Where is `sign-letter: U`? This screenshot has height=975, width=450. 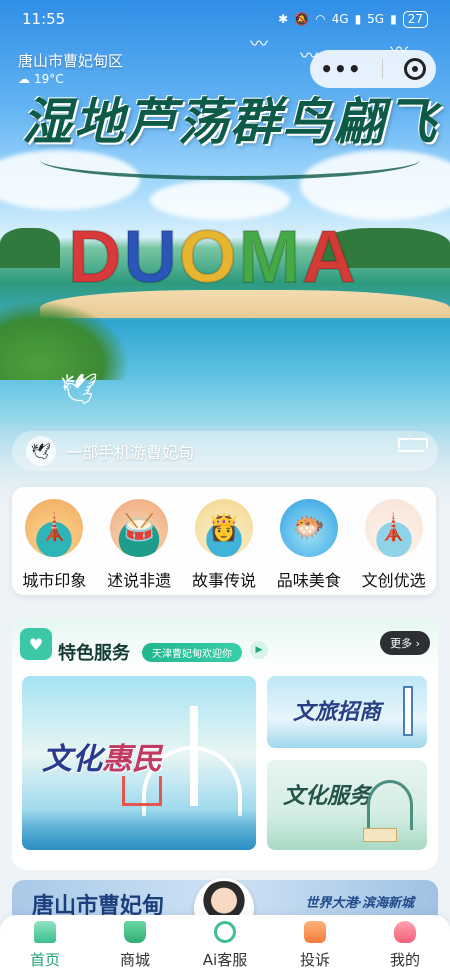
sign-letter: U is located at coordinates (149, 256).